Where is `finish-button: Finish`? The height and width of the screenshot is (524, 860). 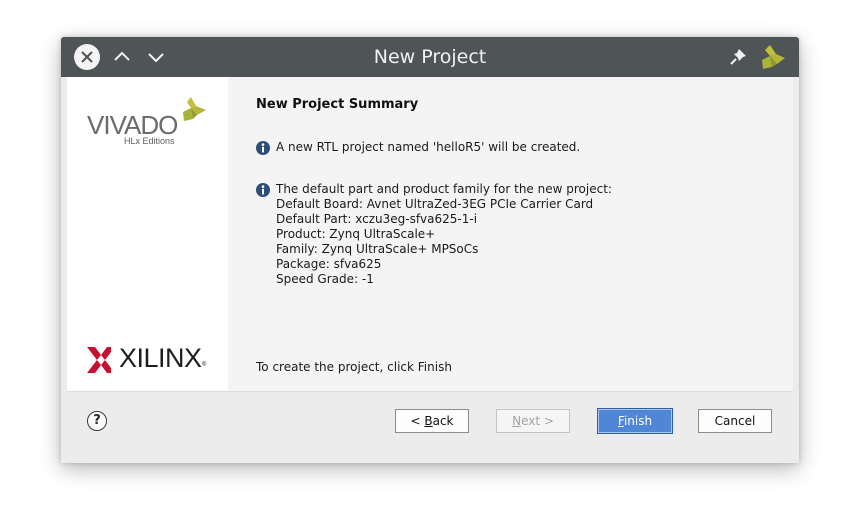 finish-button: Finish is located at coordinates (635, 421).